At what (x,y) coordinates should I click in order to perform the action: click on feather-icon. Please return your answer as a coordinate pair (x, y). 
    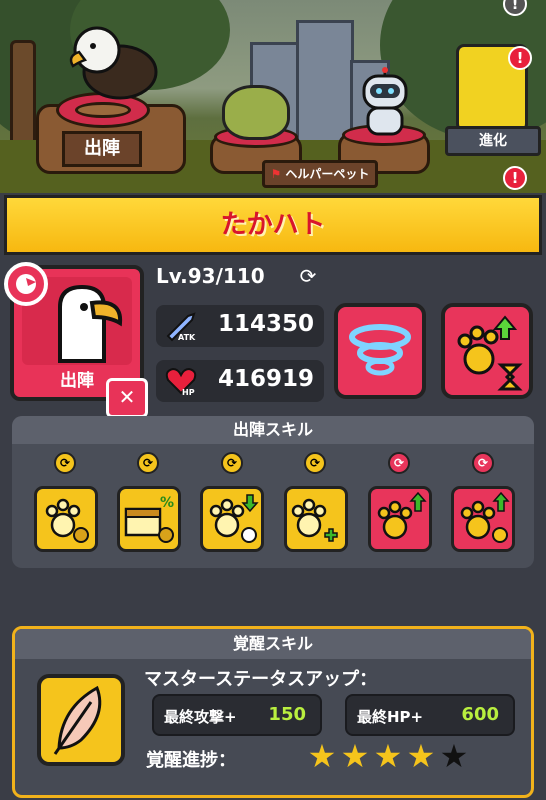
    Looking at the image, I should click on (77, 720).